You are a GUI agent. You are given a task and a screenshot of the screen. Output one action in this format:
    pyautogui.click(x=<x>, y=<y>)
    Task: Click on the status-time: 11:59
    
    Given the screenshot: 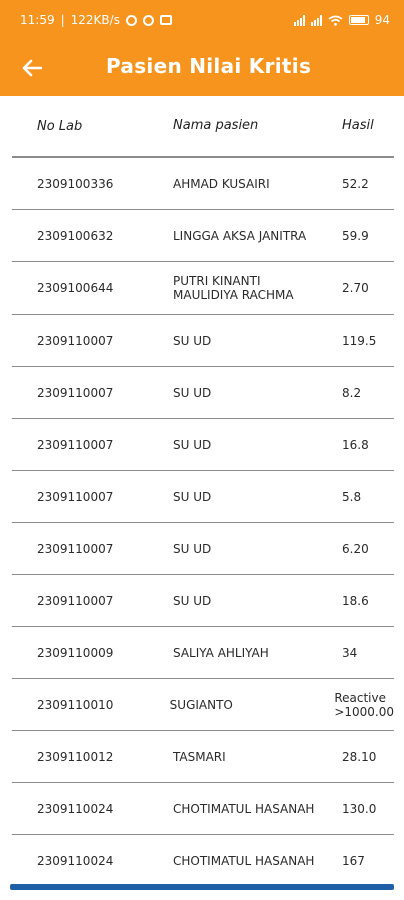 What is the action you would take?
    pyautogui.click(x=37, y=20)
    